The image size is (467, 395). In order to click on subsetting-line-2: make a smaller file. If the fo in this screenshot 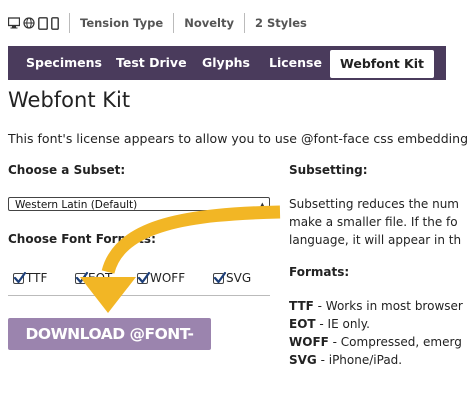, I will do `click(373, 222)`.